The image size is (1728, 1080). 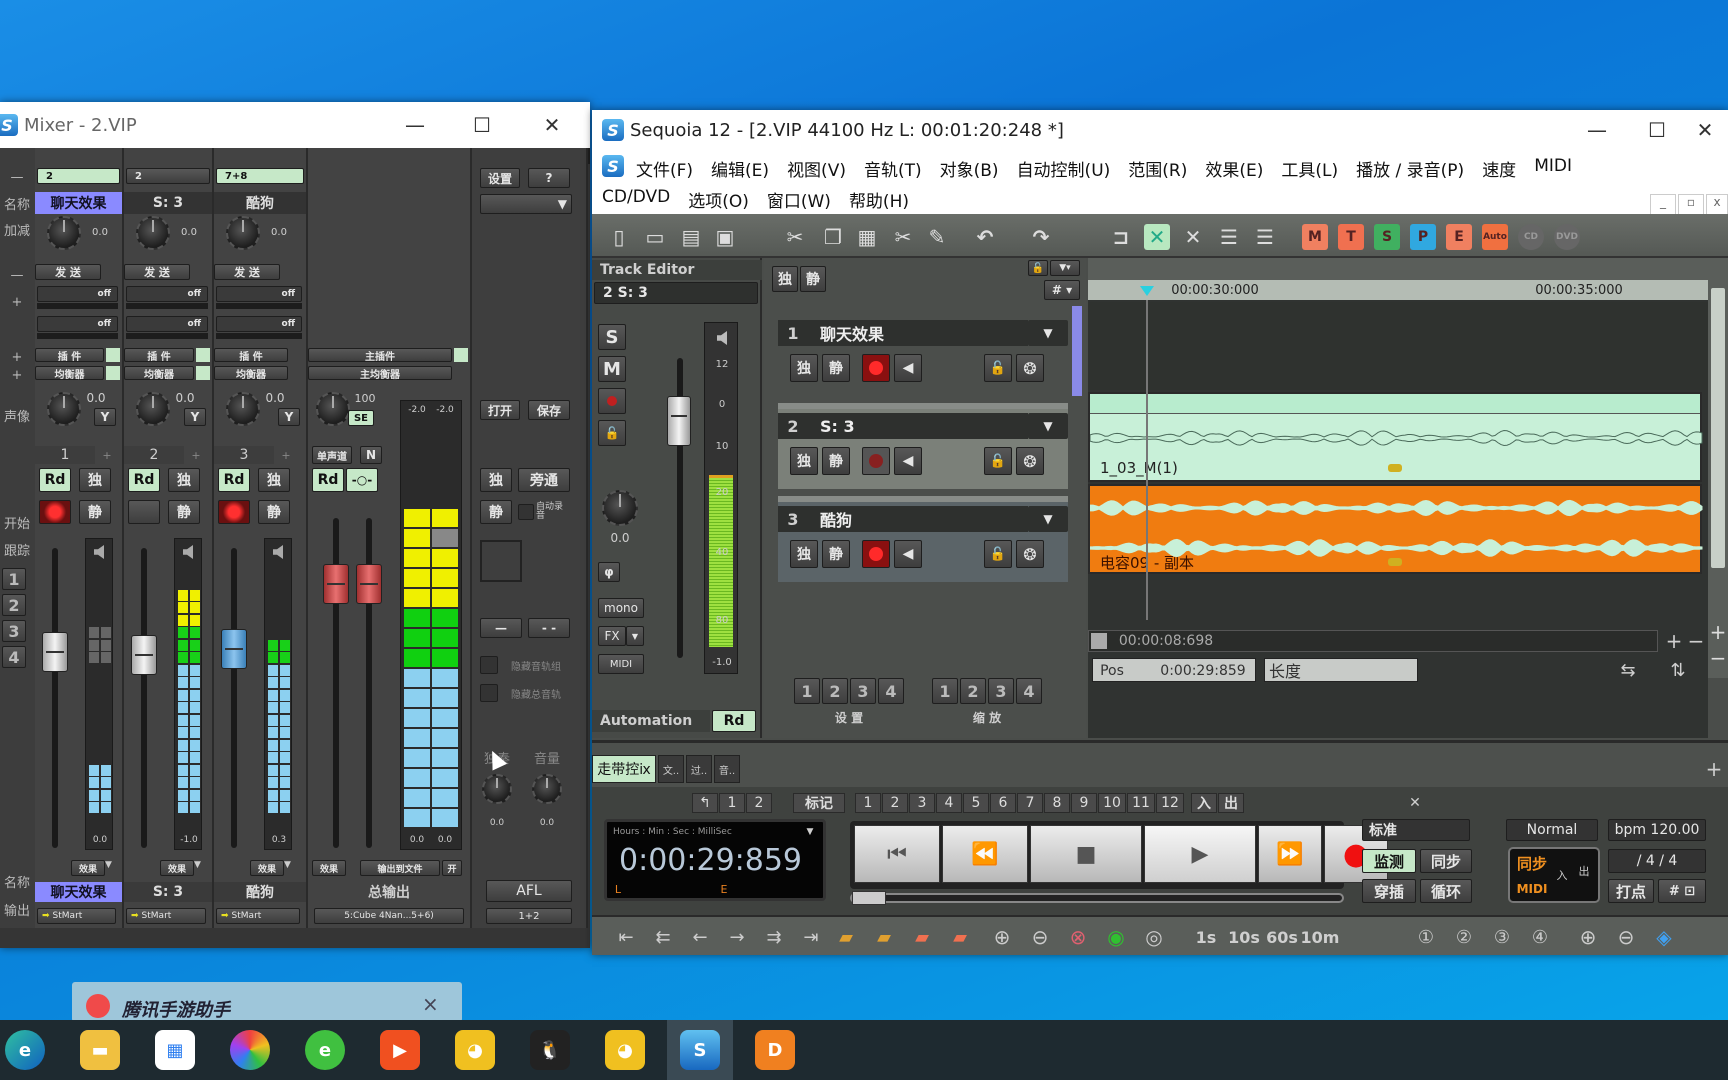 I want to click on toolbar-auto-icon: Auto, so click(x=1495, y=237).